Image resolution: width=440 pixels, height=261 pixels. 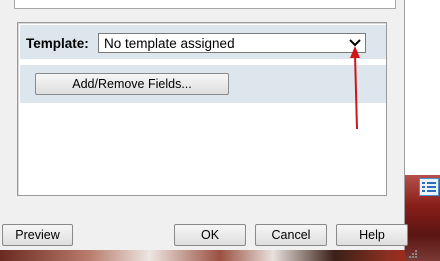 I want to click on upper-panel, so click(x=205, y=4).